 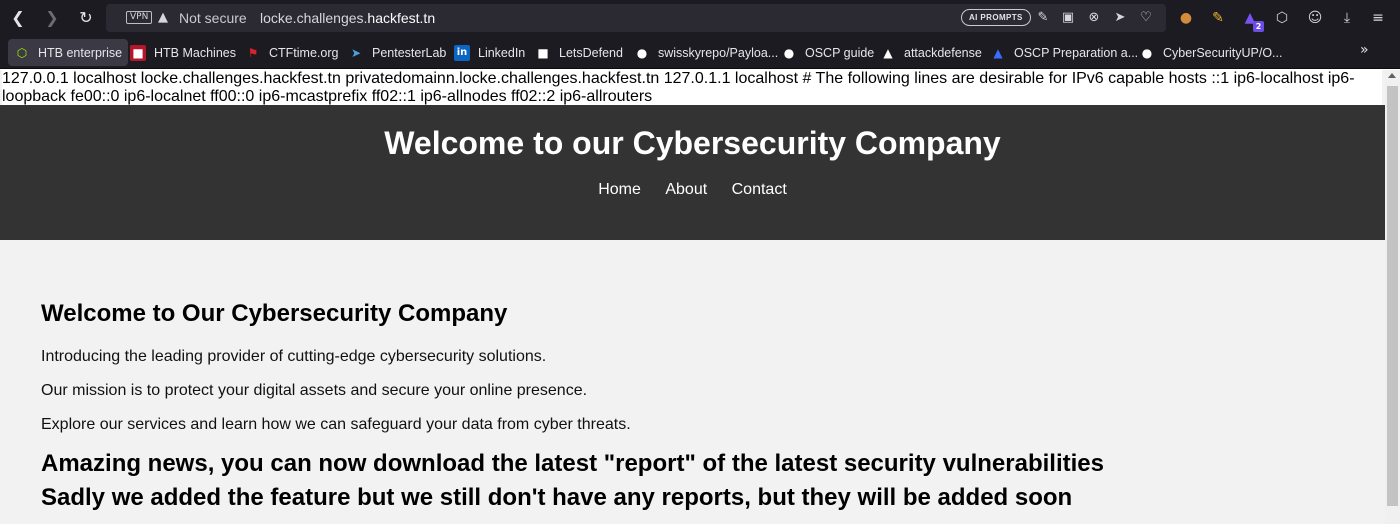 What do you see at coordinates (409, 52) in the screenshot?
I see `bookmark-label: PentesterLab` at bounding box center [409, 52].